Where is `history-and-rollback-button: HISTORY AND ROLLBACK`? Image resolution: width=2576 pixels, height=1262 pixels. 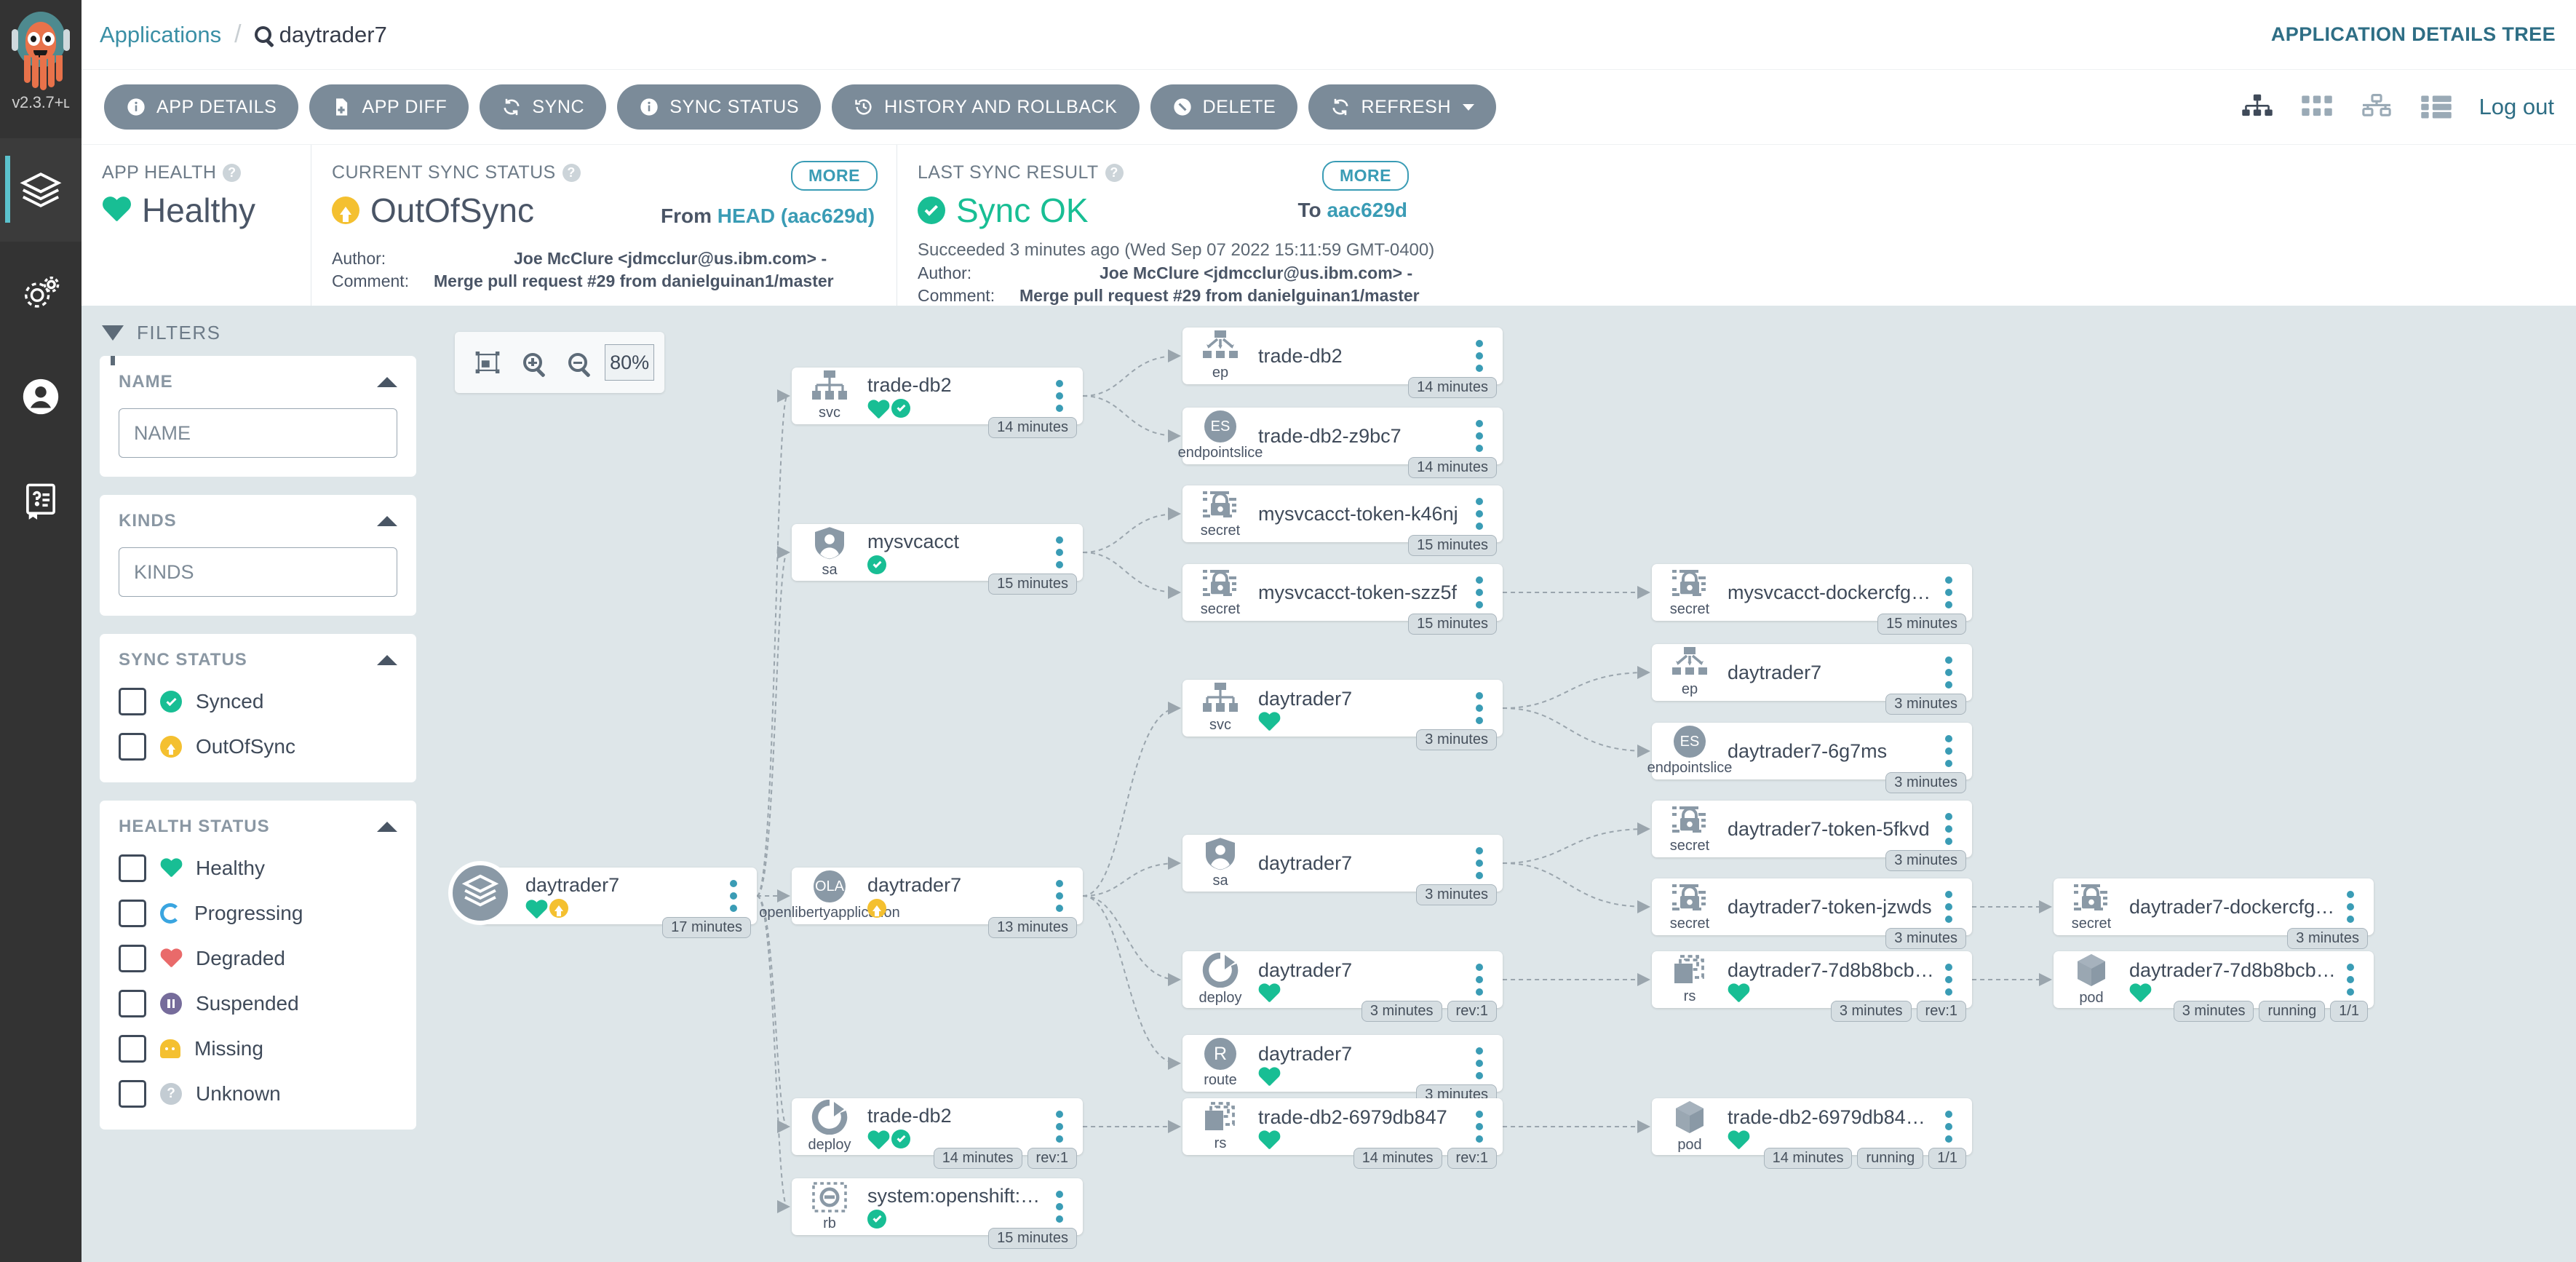
history-and-rollback-button: HISTORY AND ROLLBACK is located at coordinates (986, 107).